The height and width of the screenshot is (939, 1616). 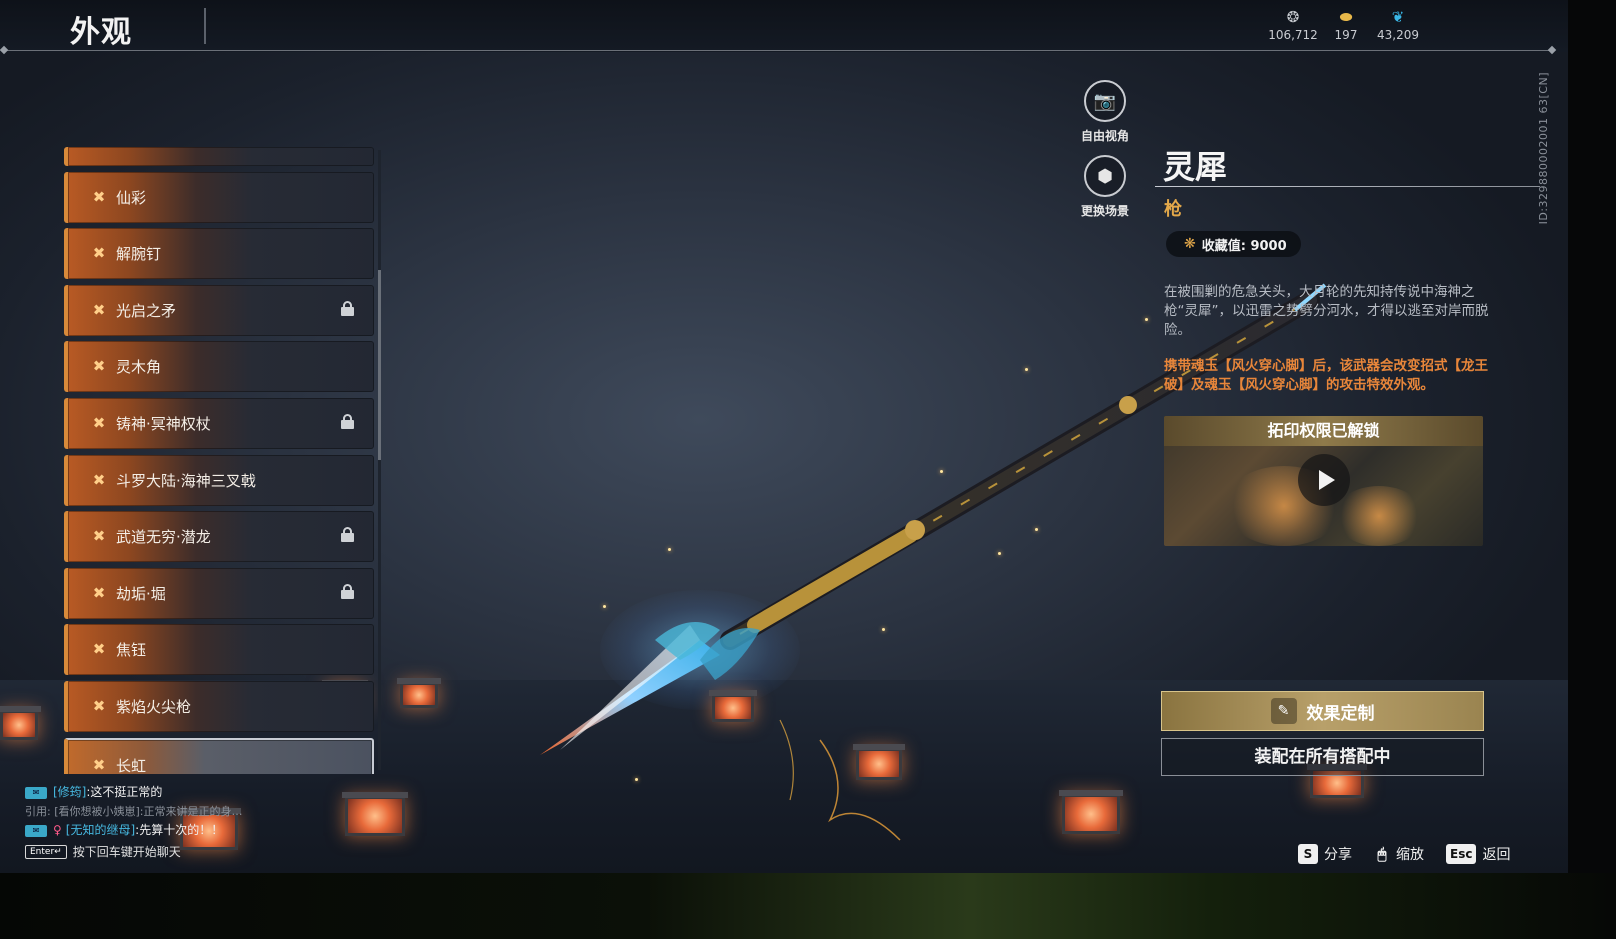 What do you see at coordinates (101, 32) in the screenshot?
I see `page-title: 外观` at bounding box center [101, 32].